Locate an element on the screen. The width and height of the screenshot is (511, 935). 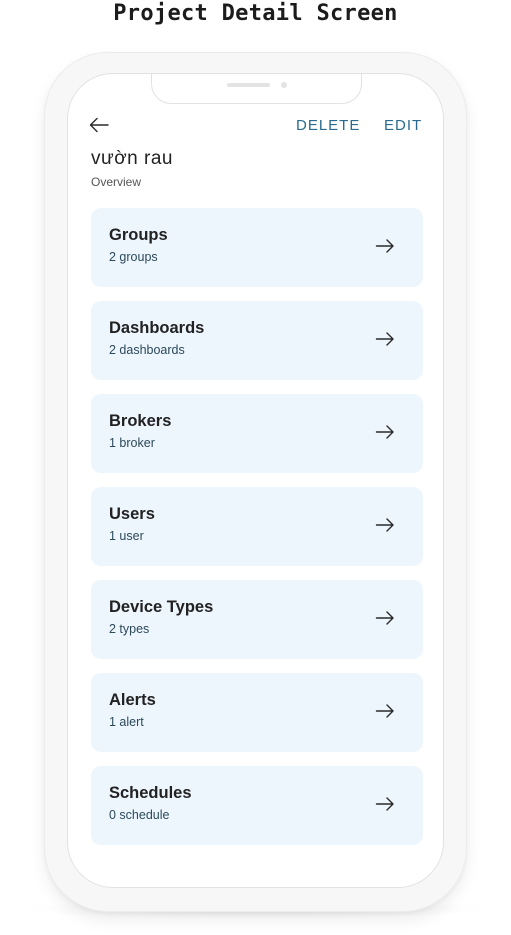
page-title: vườn rau is located at coordinates (132, 158).